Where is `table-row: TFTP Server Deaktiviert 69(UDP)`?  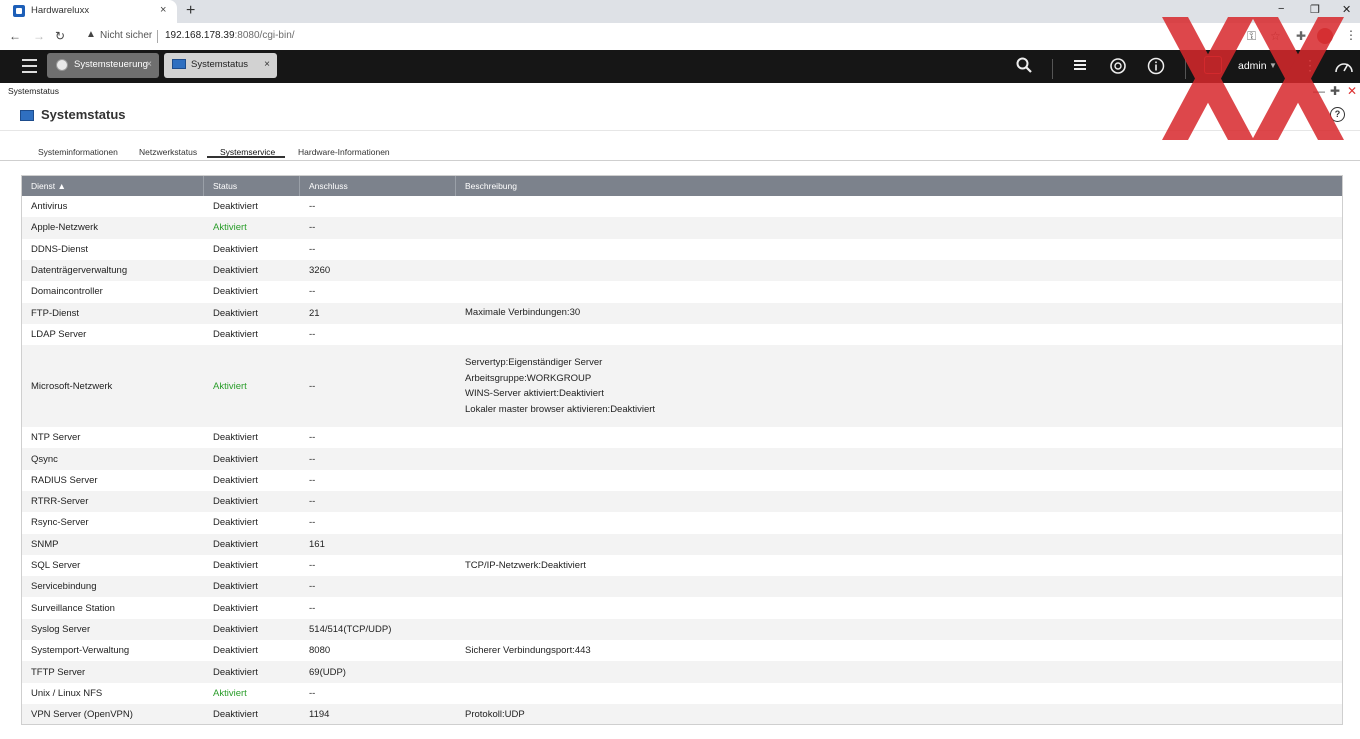
table-row: TFTP Server Deaktiviert 69(UDP) is located at coordinates (682, 672).